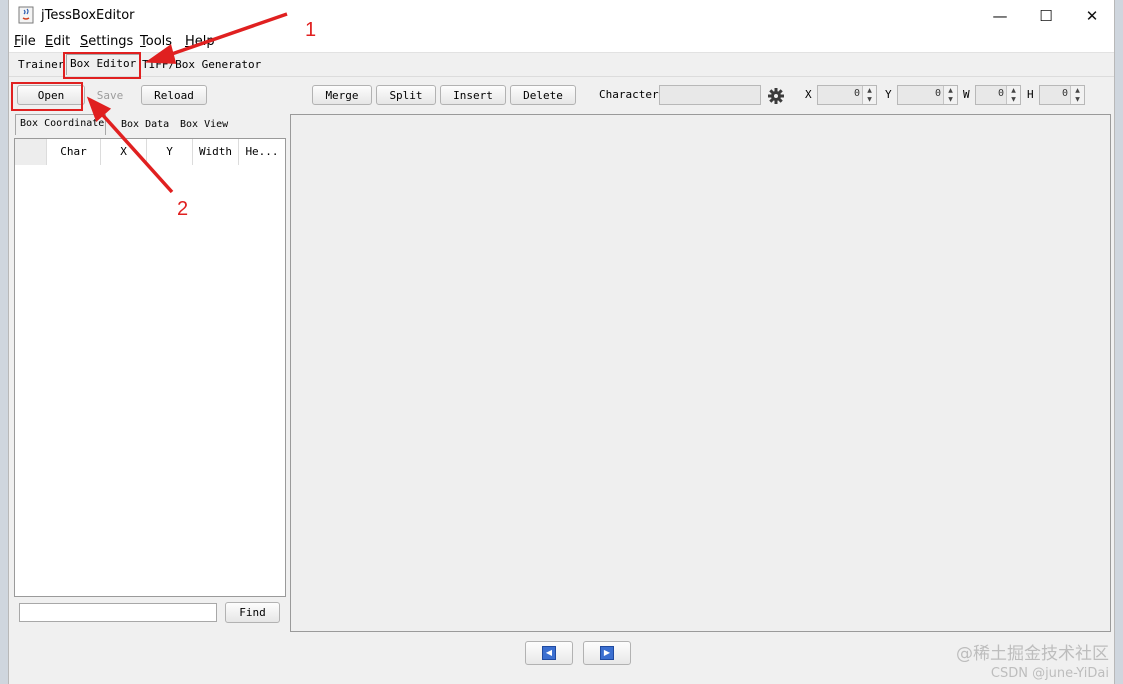  What do you see at coordinates (187, 103) in the screenshot?
I see `annotation-arrows` at bounding box center [187, 103].